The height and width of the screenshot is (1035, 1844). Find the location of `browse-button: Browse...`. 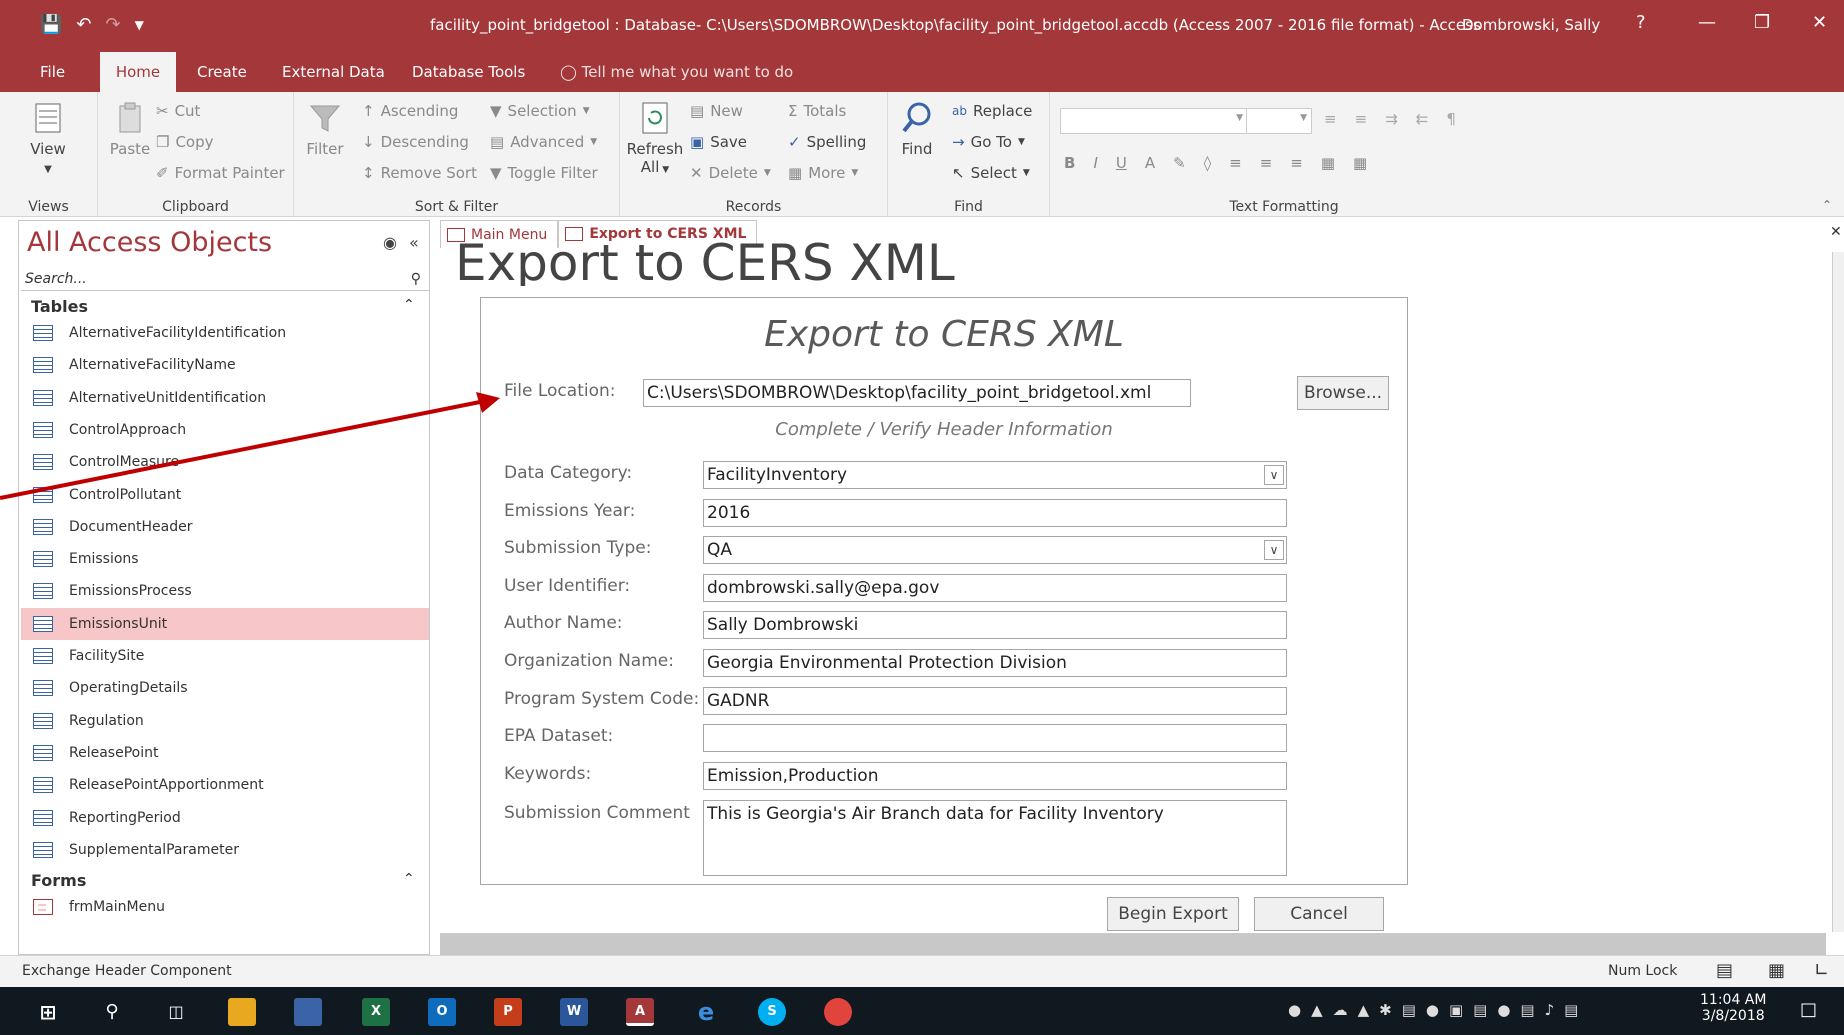

browse-button: Browse... is located at coordinates (1343, 393).